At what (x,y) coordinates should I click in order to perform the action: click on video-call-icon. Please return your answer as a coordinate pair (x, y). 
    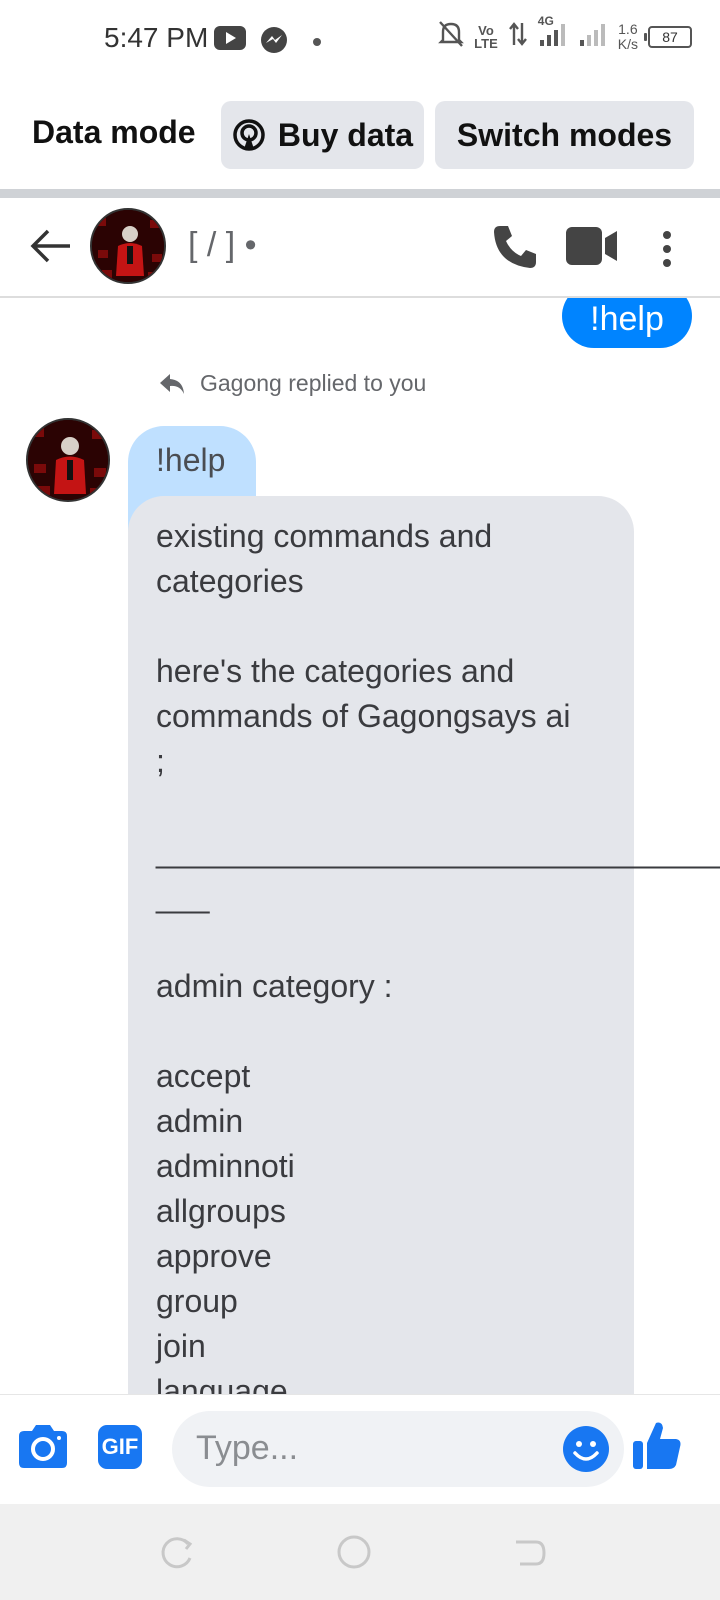
    Looking at the image, I should click on (592, 248).